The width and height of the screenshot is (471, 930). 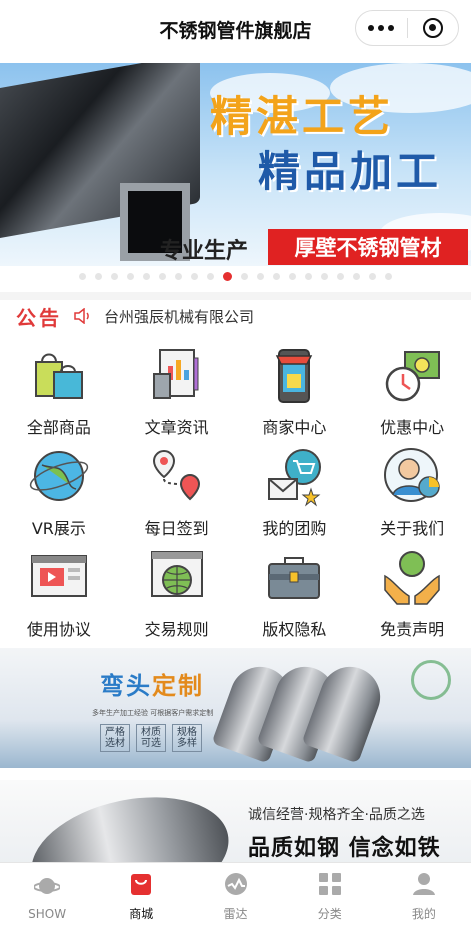 What do you see at coordinates (204, 251) in the screenshot?
I see `banner-tag-left: 专业生产` at bounding box center [204, 251].